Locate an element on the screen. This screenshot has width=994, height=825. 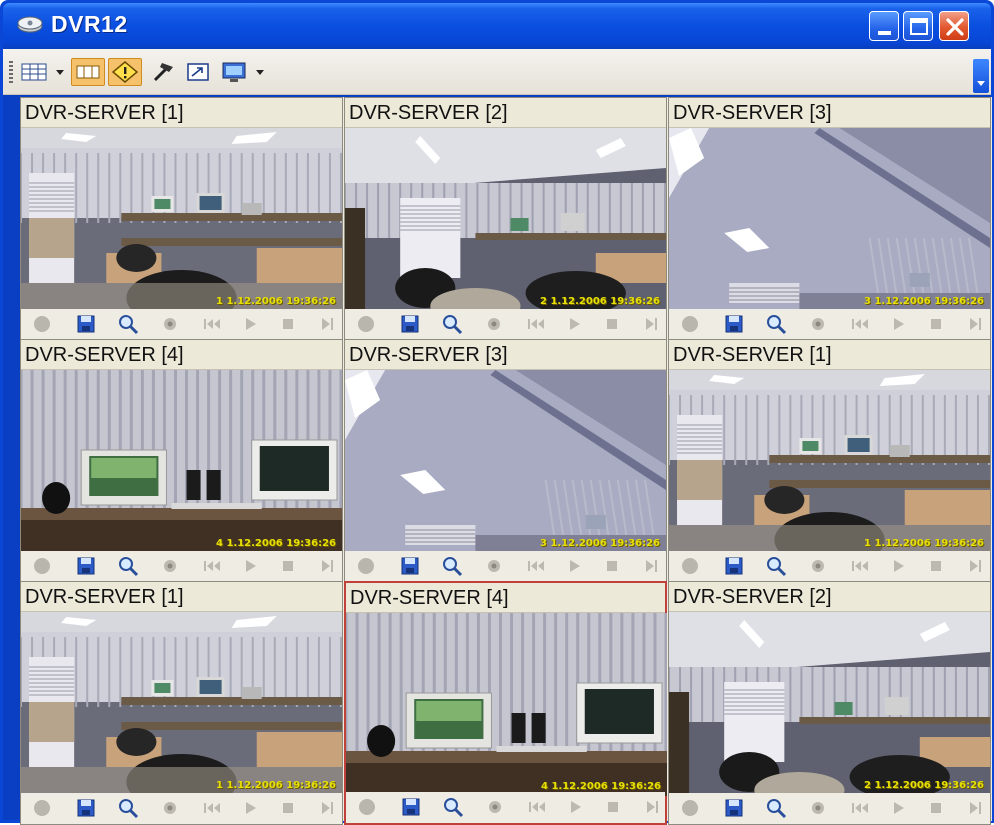
title-bar: DVR12 is located at coordinates (497, 26).